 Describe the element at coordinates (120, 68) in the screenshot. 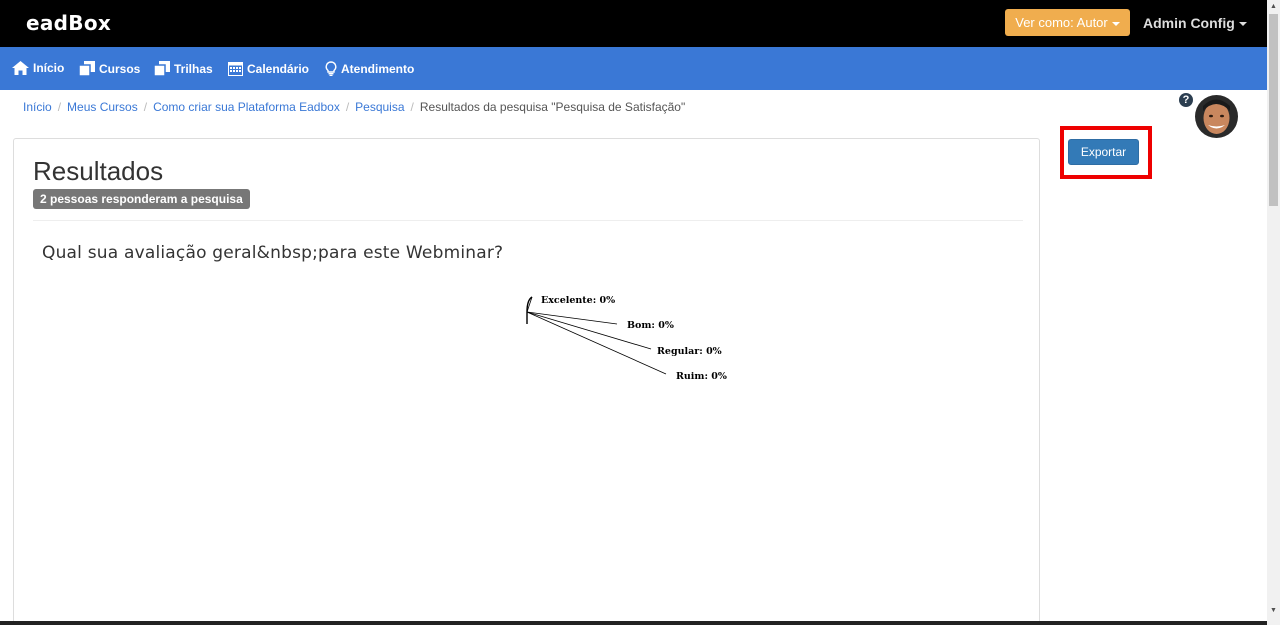

I see `nav-item-label: Cursos` at that location.